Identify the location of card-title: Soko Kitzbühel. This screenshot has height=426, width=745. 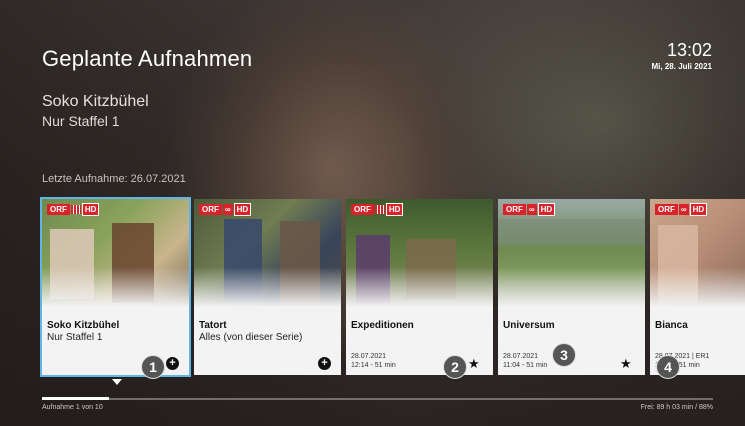
(83, 325).